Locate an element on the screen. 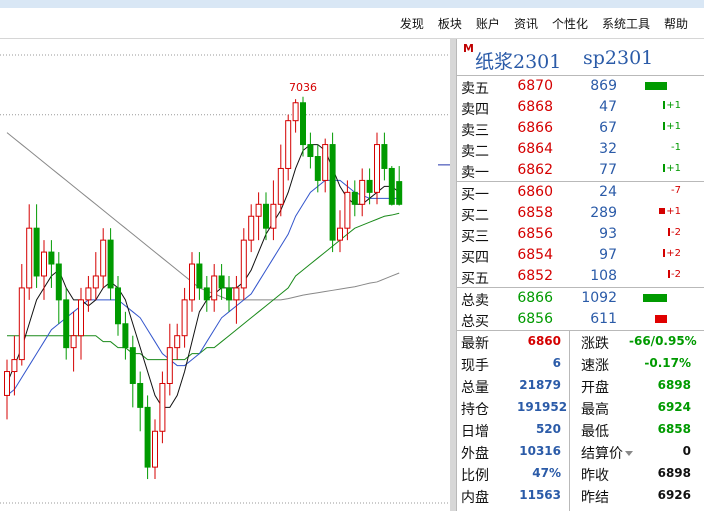 The height and width of the screenshot is (515, 704). total-bid-label: 总买 is located at coordinates (475, 322).